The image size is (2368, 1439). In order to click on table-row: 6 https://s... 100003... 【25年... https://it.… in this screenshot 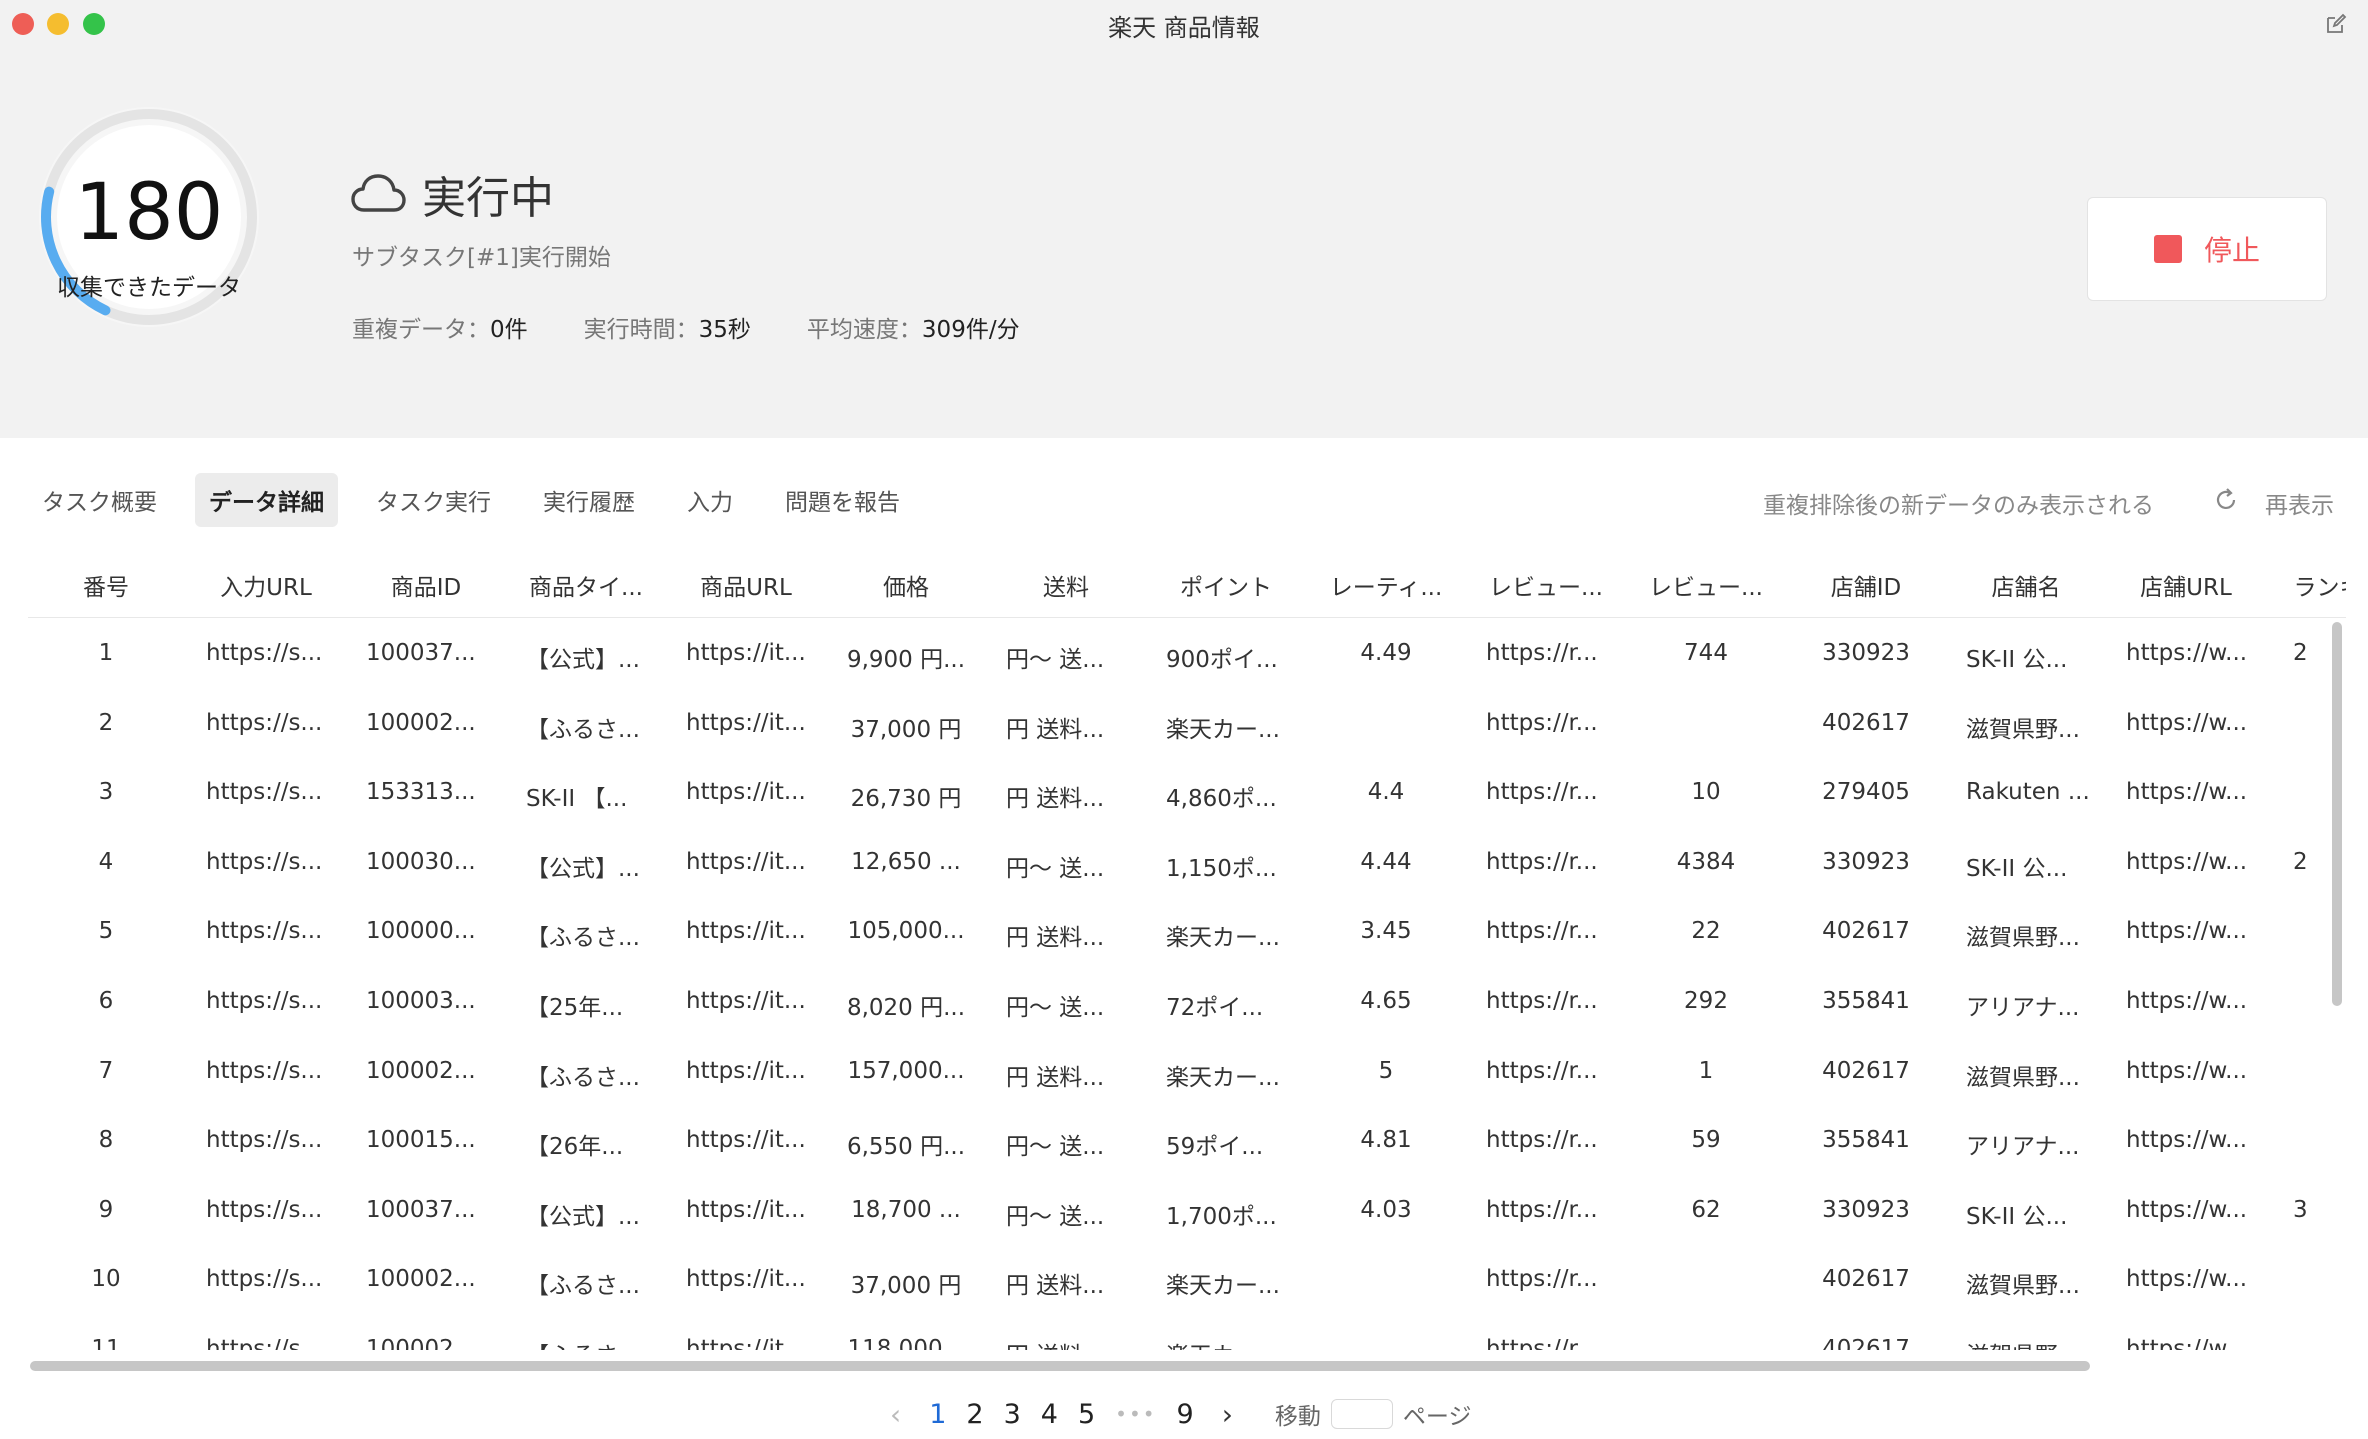, I will do `click(1187, 1001)`.